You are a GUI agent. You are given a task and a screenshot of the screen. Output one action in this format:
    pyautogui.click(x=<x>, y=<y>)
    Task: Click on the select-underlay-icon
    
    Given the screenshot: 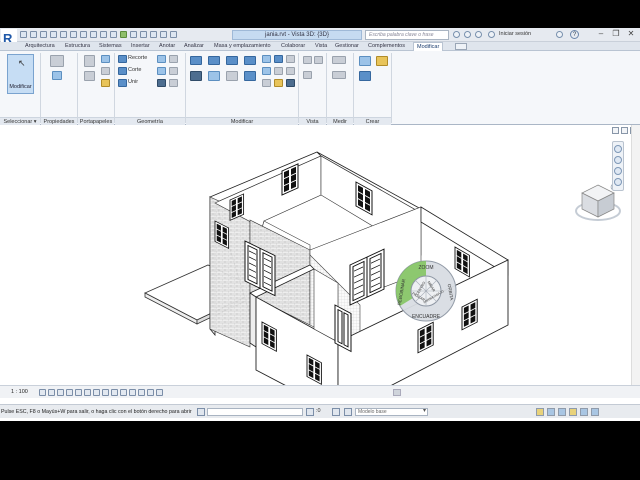 What is the action you would take?
    pyautogui.click(x=551, y=412)
    